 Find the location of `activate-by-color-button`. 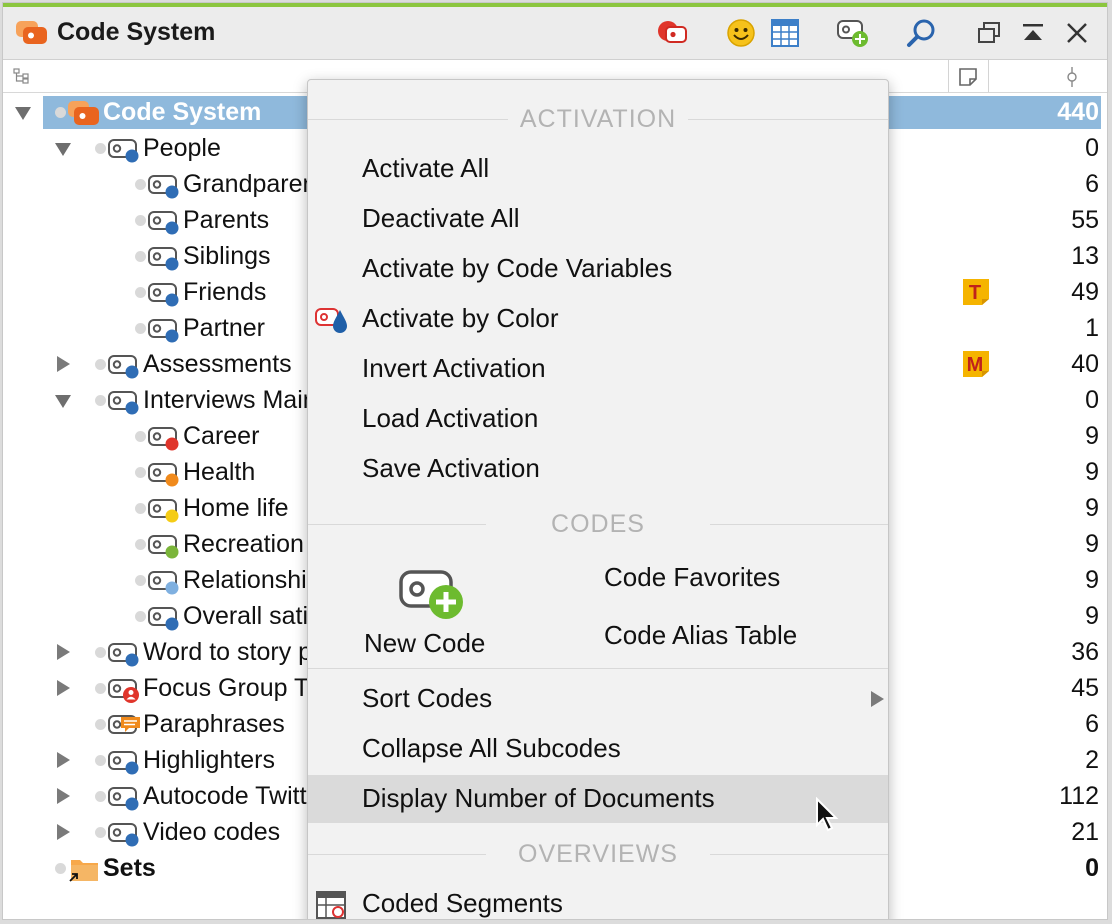

activate-by-color-button is located at coordinates (673, 33).